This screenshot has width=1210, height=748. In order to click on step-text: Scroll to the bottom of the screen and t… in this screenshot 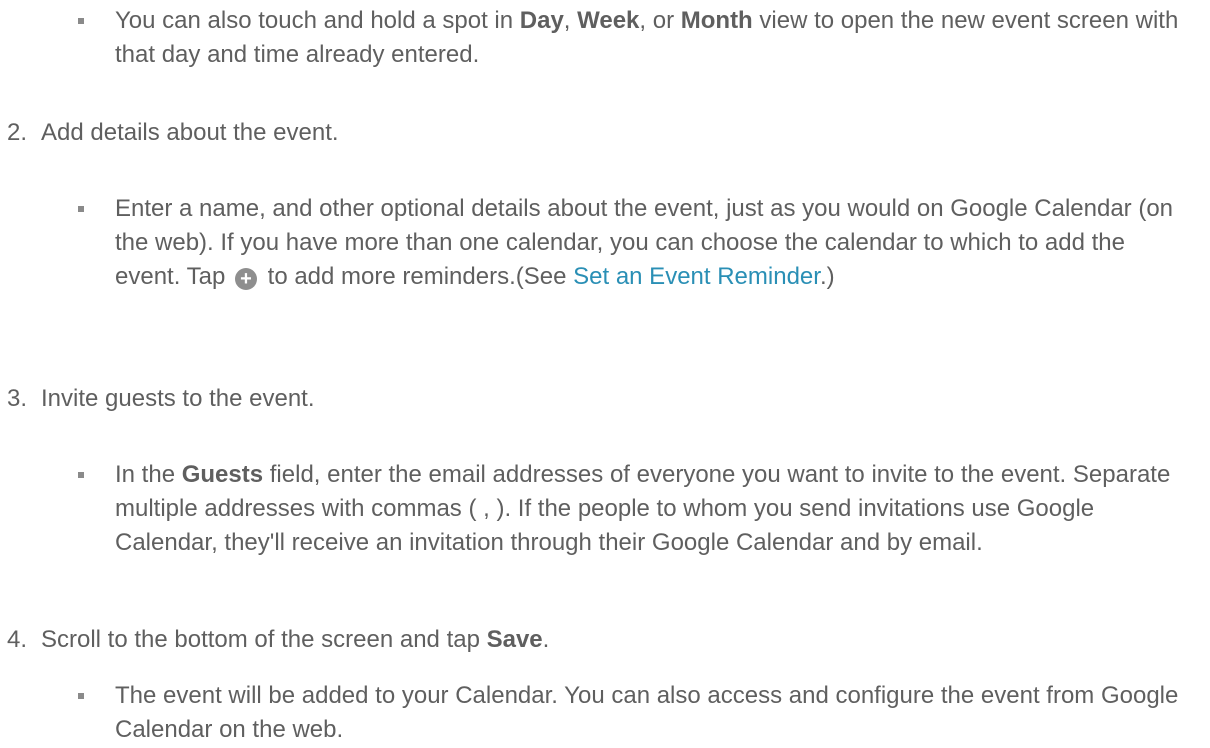, I will do `click(264, 639)`.